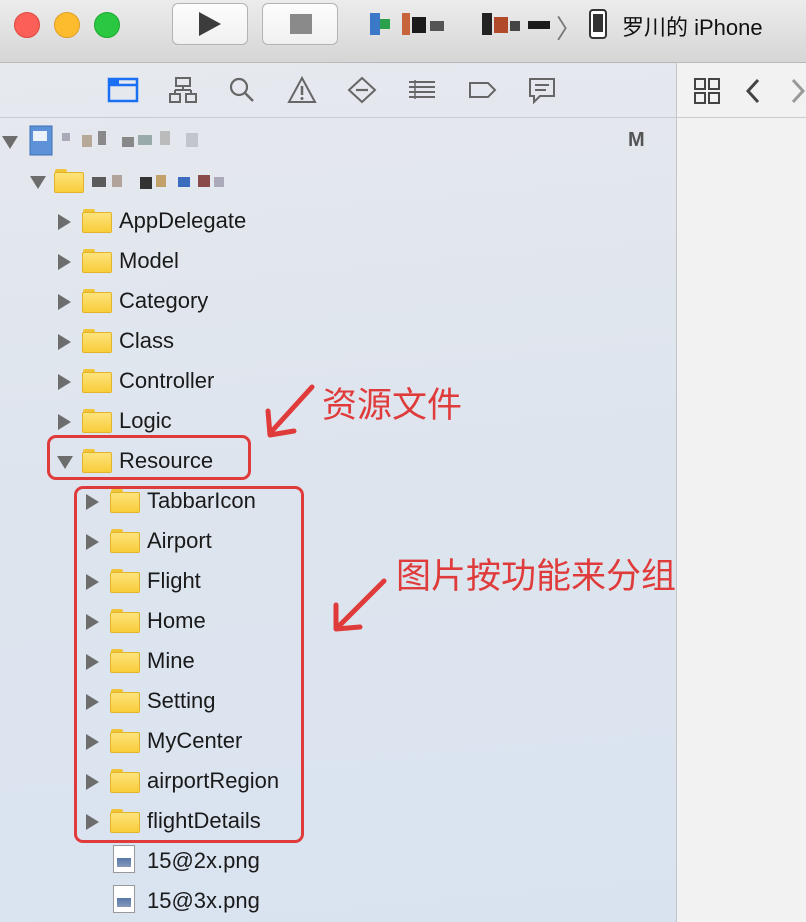 The width and height of the screenshot is (806, 922). Describe the element at coordinates (362, 90) in the screenshot. I see `diamond-icon` at that location.